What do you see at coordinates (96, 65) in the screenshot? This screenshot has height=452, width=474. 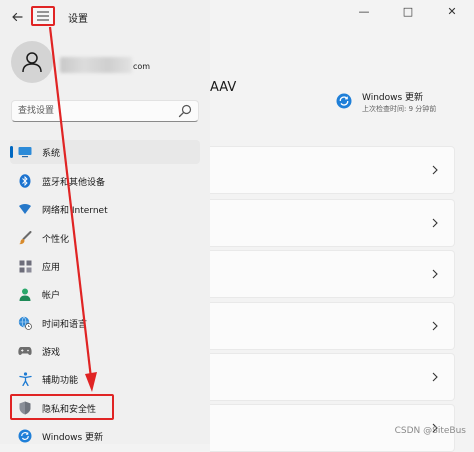 I see `redacted-email` at bounding box center [96, 65].